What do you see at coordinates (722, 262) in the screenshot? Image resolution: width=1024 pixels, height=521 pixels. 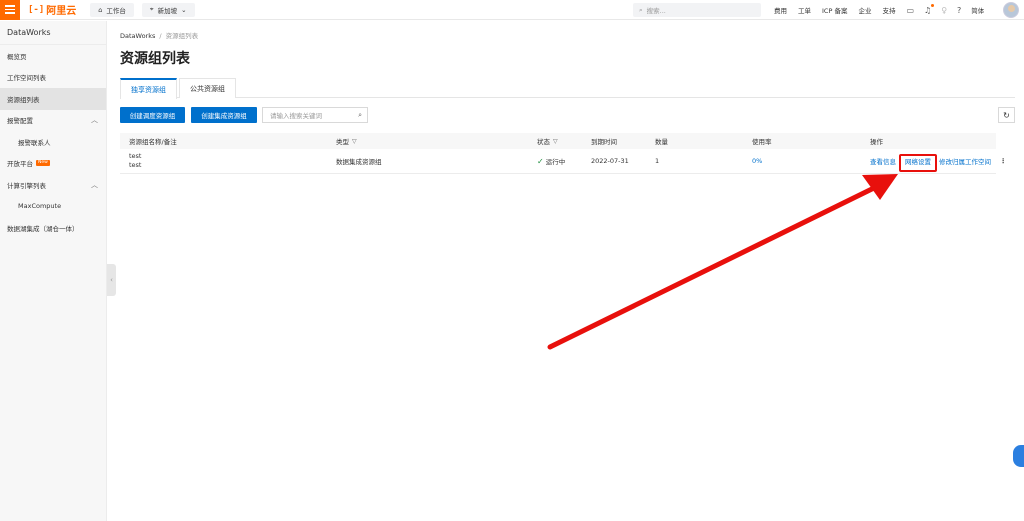 I see `annotation-arrow` at bounding box center [722, 262].